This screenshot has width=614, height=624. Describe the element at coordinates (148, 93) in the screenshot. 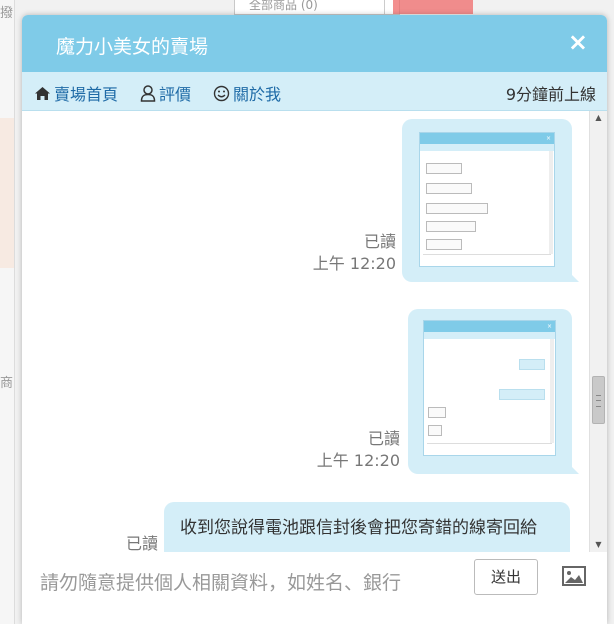

I see `user-icon` at that location.